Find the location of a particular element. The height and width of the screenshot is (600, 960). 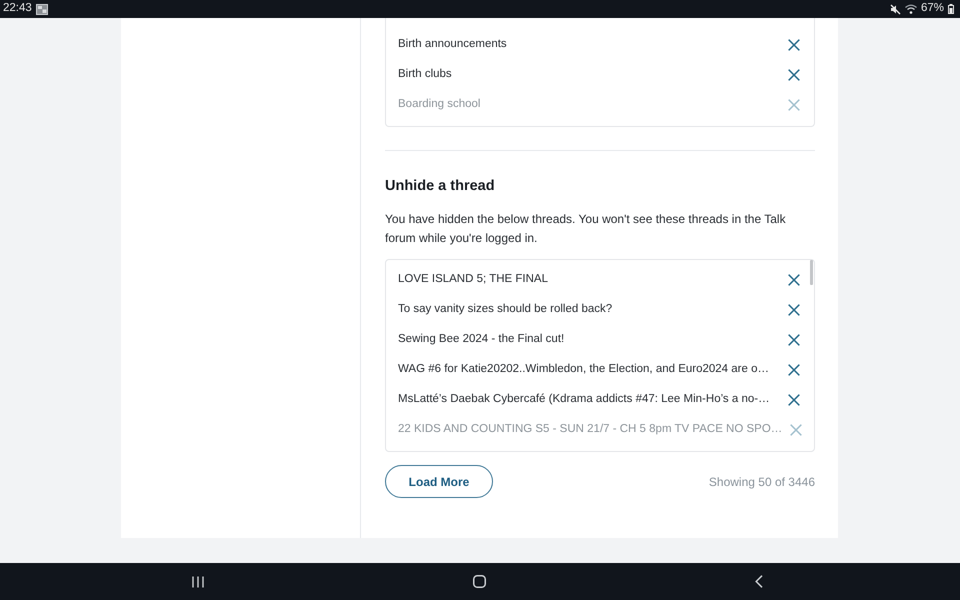

wifi-icon is located at coordinates (910, 9).